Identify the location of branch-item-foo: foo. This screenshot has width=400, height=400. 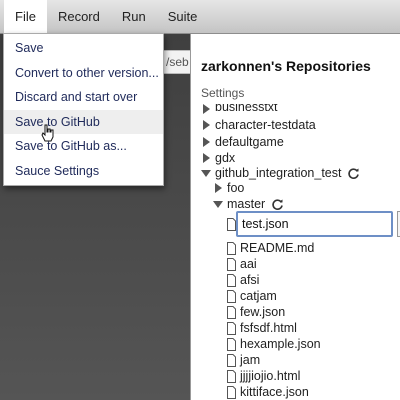
(229, 188).